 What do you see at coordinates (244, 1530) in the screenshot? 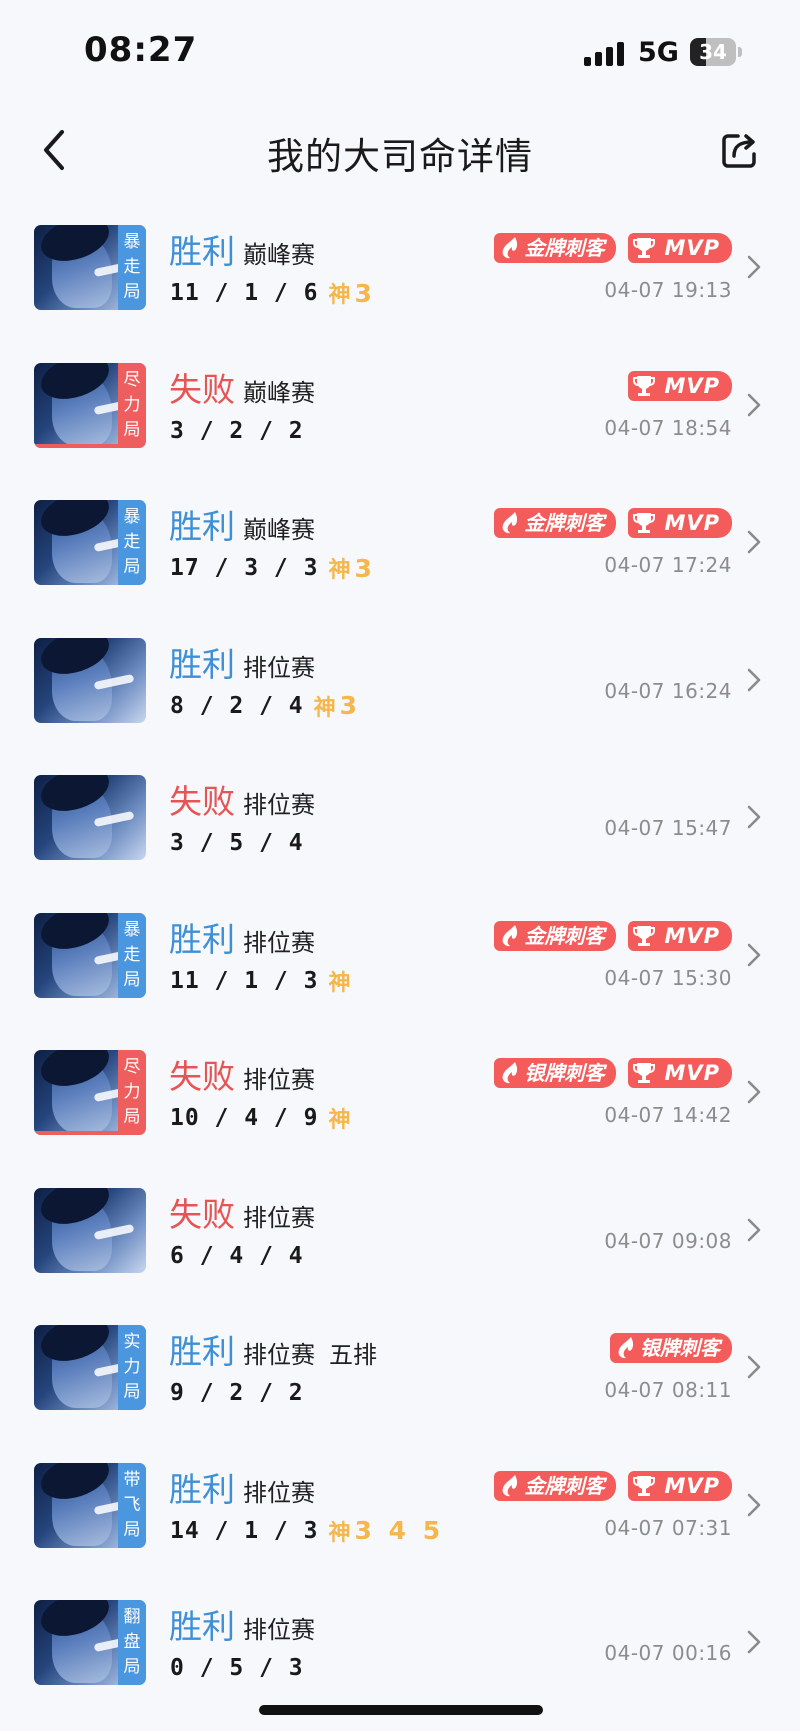
I see `kda: 14 / 1 / 3` at bounding box center [244, 1530].